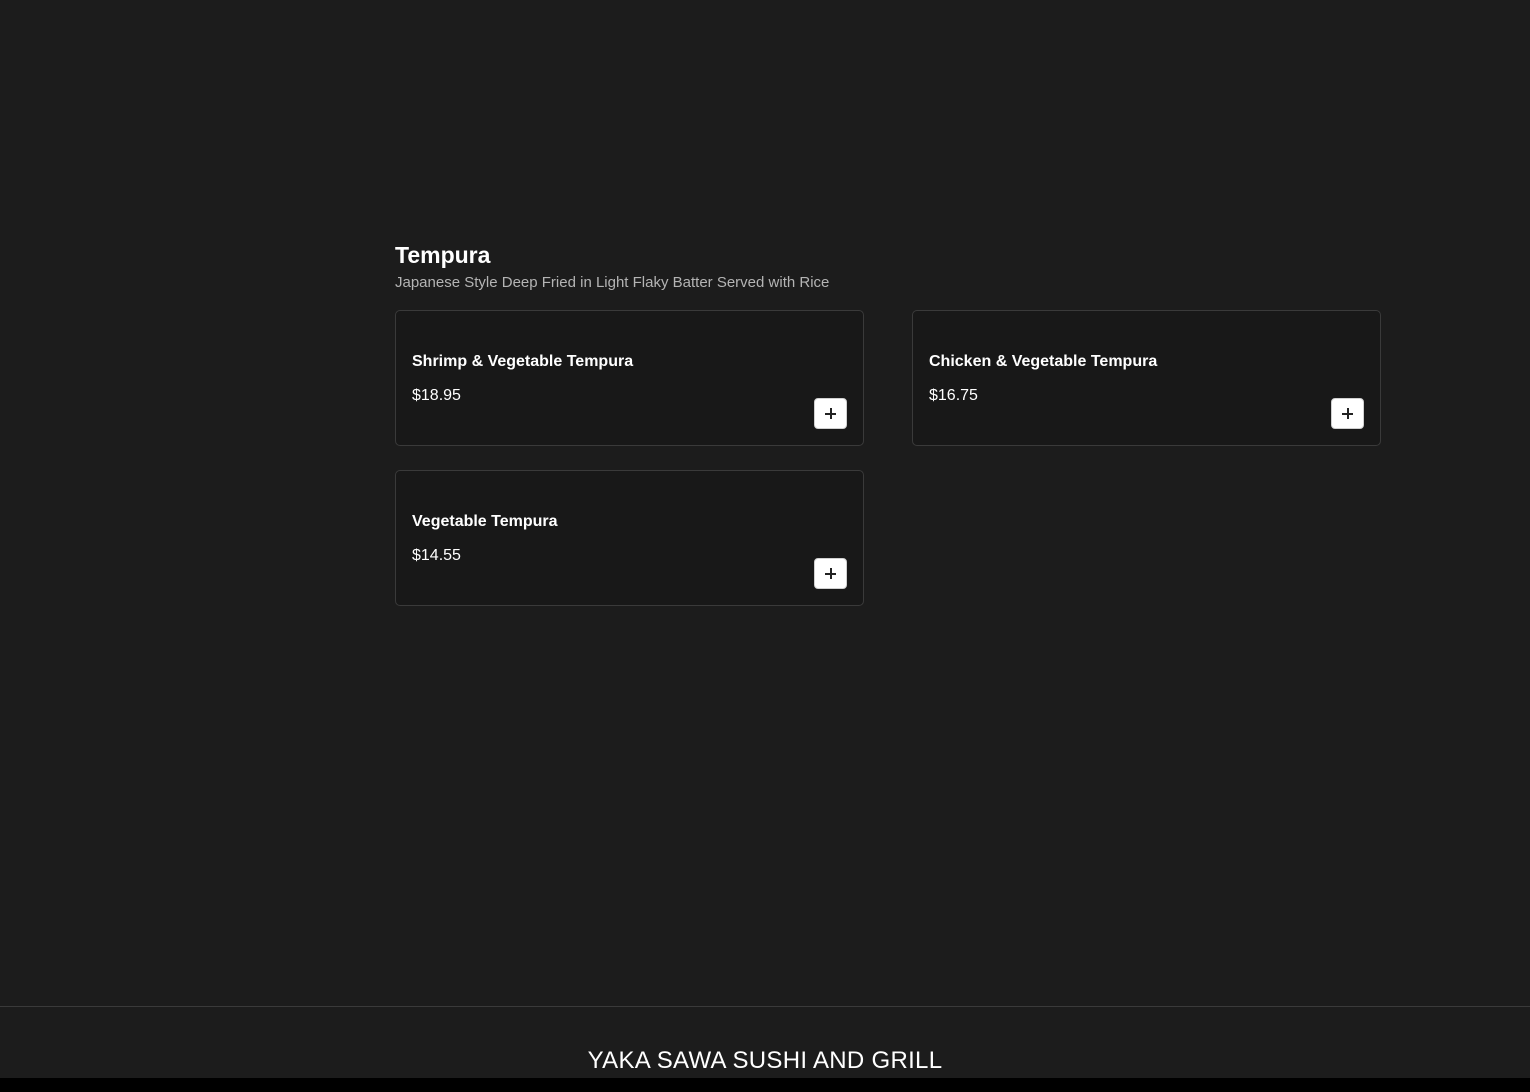 This screenshot has height=1092, width=1530. Describe the element at coordinates (1043, 361) in the screenshot. I see `menu-item-name: Chicken & Vegetable Tempura` at that location.